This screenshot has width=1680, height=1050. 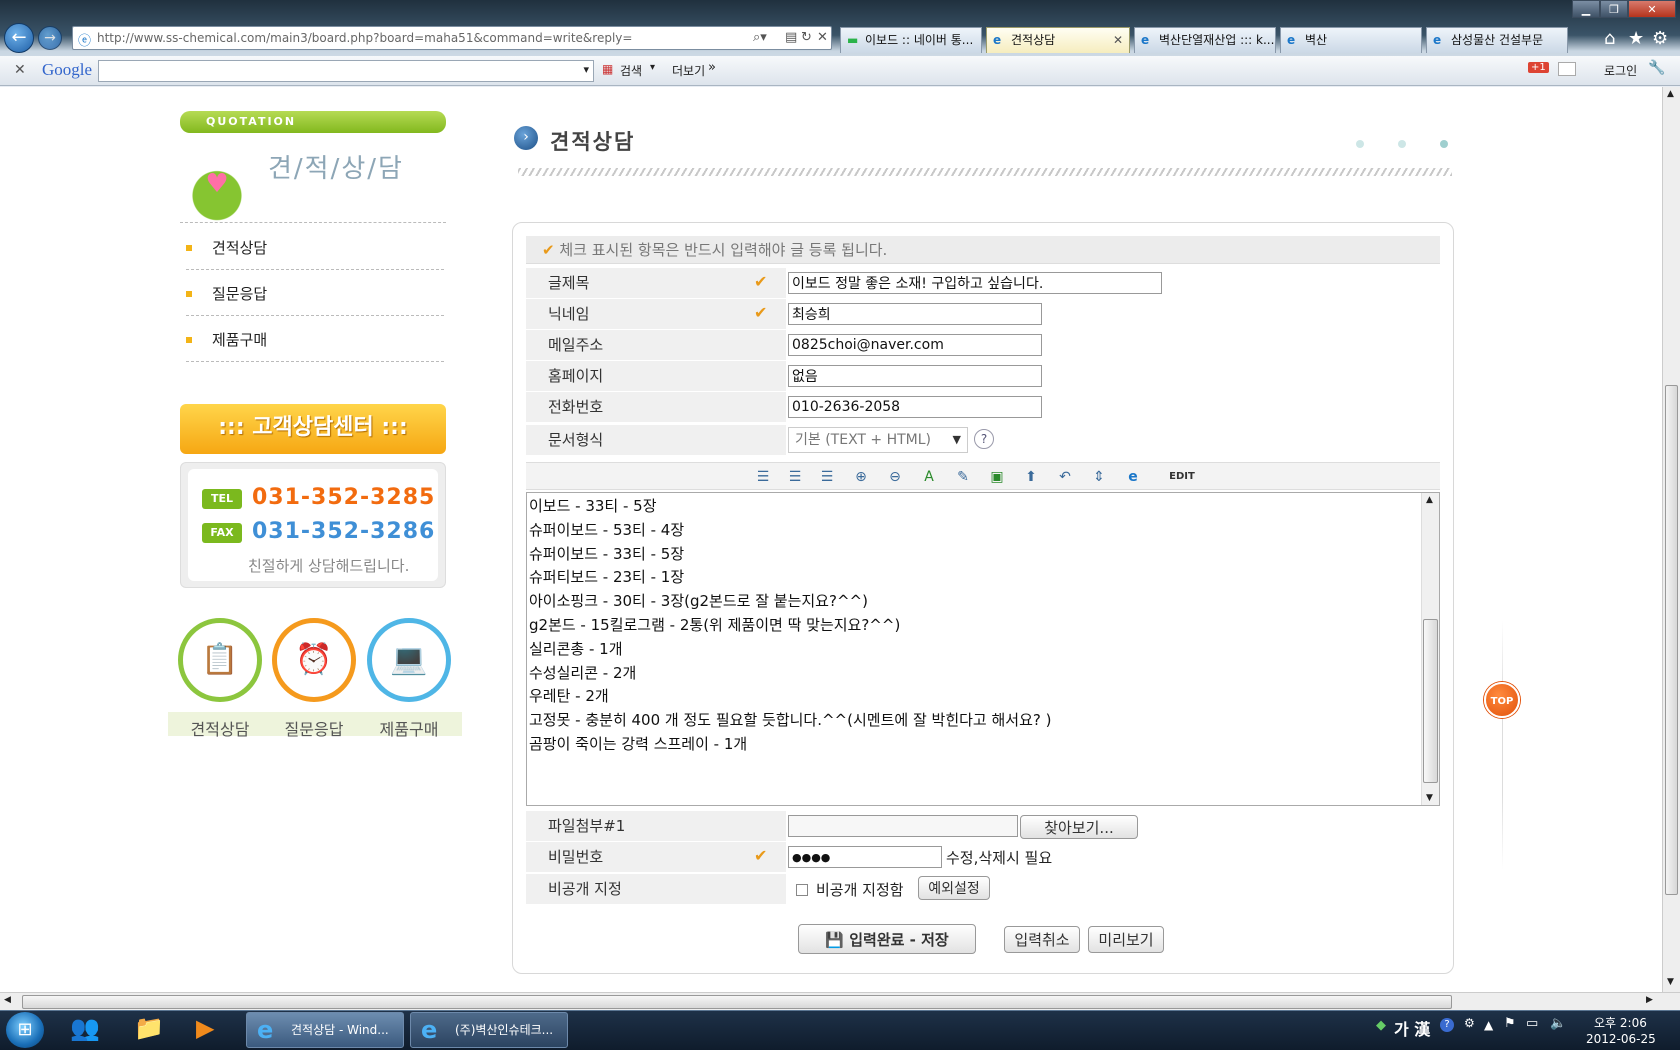 I want to click on scroll-top-button: TOP, so click(x=1502, y=700).